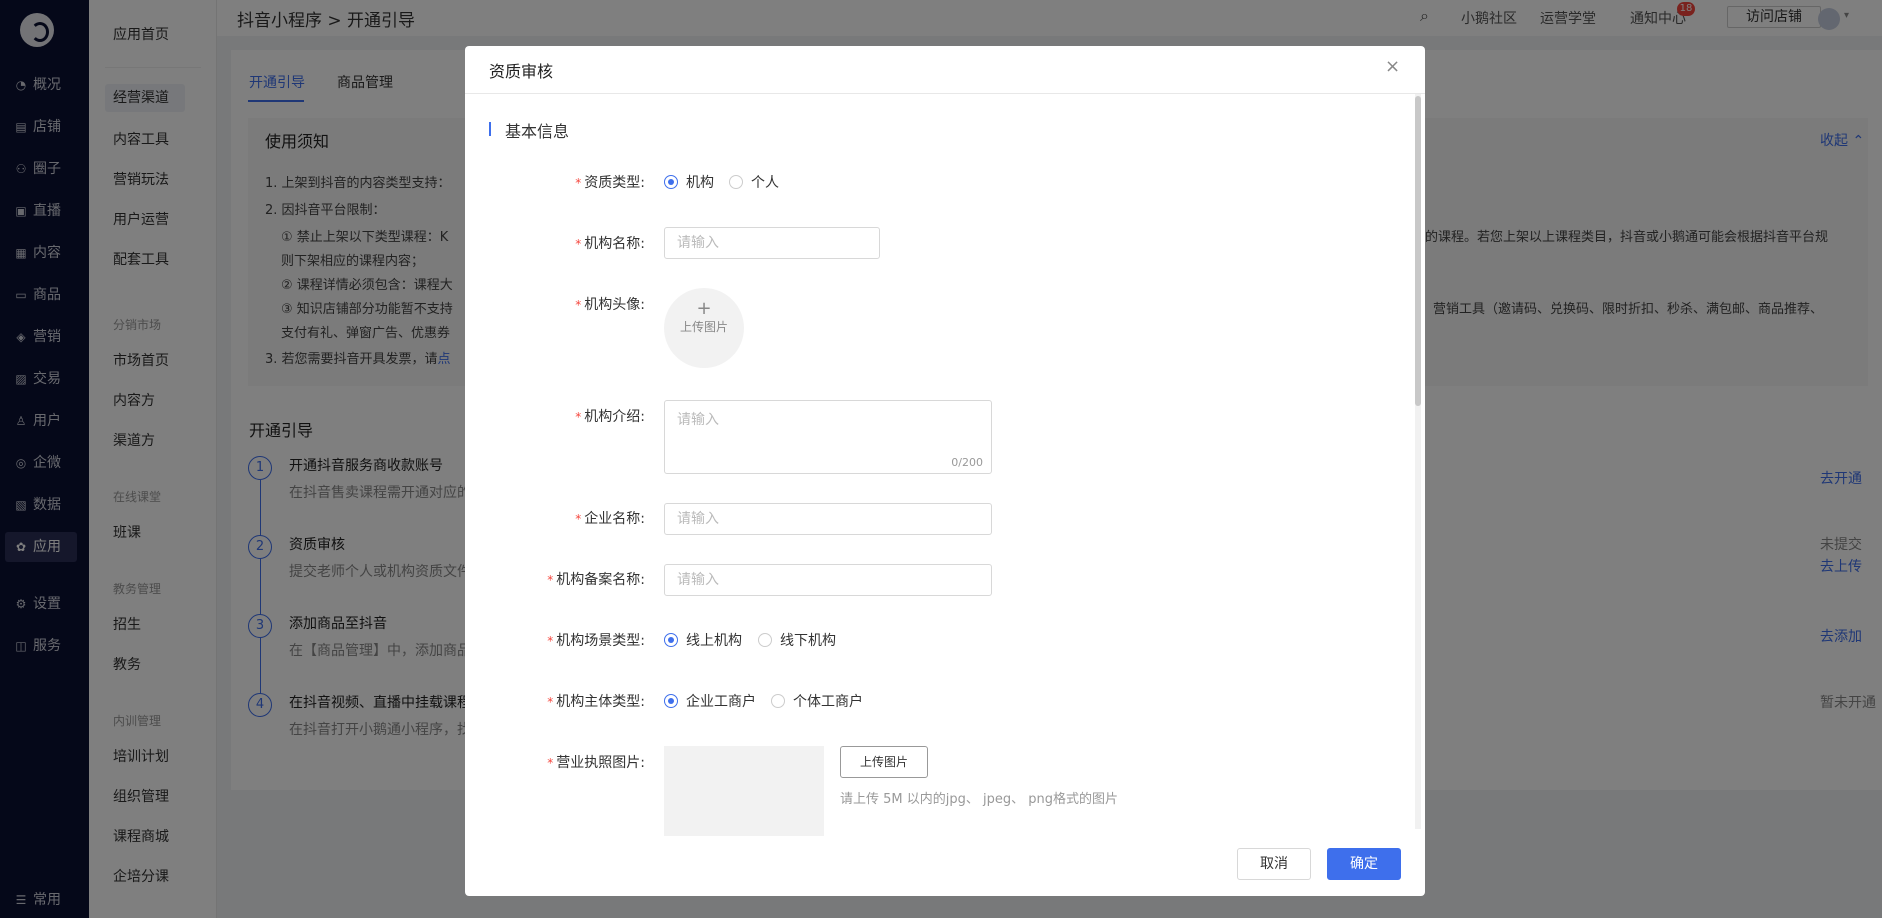 The height and width of the screenshot is (918, 1882). Describe the element at coordinates (828, 580) in the screenshot. I see `record-name-input: 请输入` at that location.